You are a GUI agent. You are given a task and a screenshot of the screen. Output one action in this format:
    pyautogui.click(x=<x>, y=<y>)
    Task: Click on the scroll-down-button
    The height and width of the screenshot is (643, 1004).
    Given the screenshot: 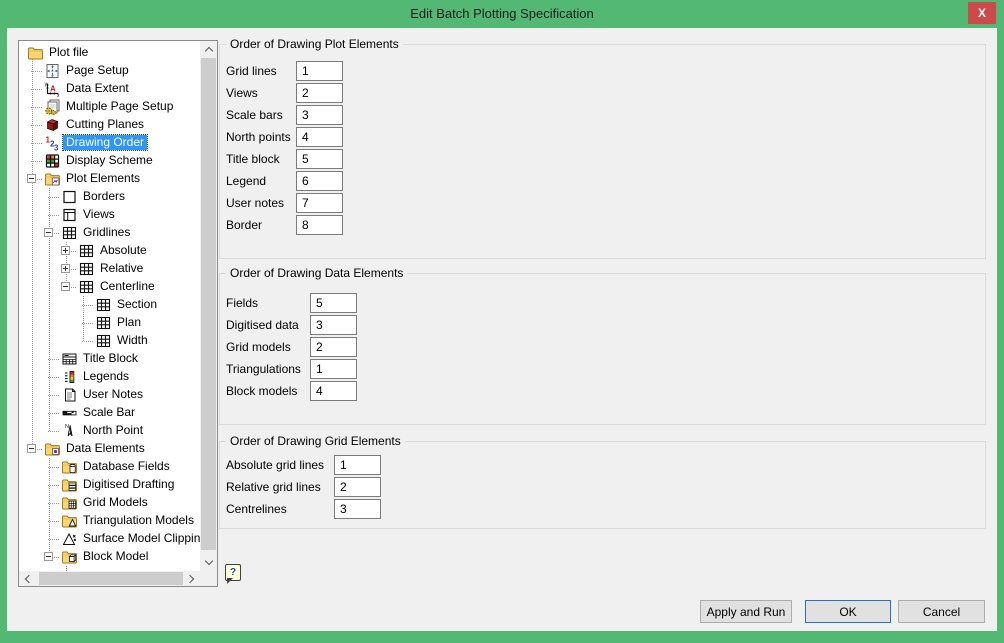 What is the action you would take?
    pyautogui.click(x=208, y=562)
    